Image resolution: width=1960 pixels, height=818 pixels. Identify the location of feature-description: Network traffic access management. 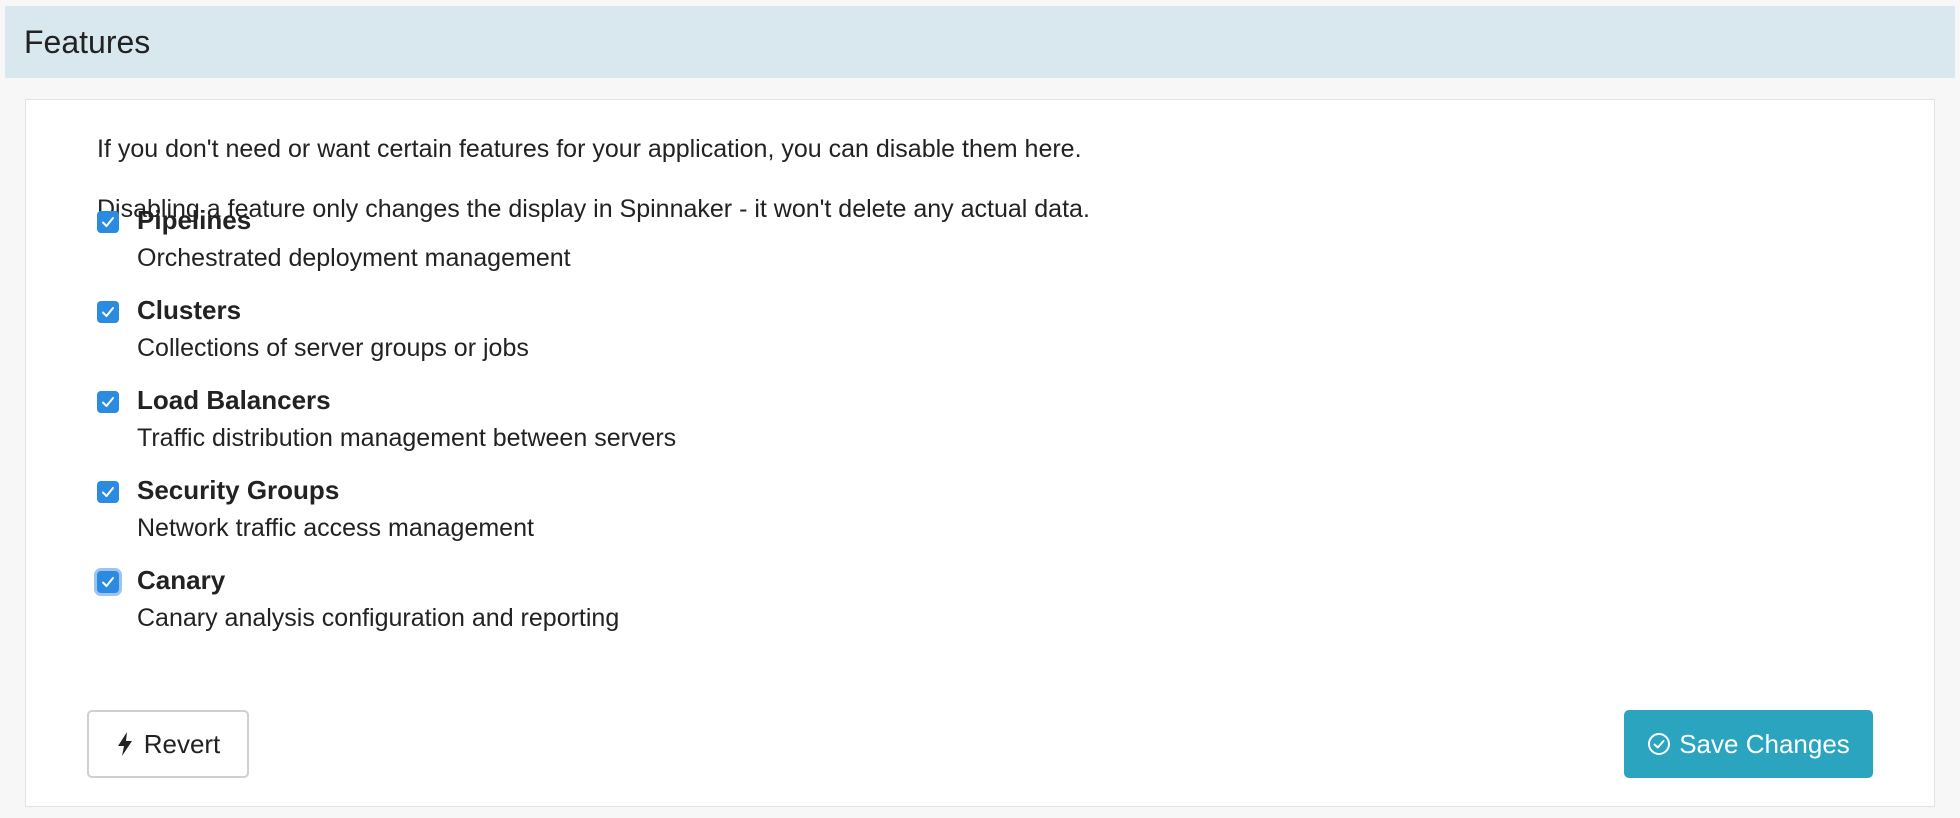
(335, 528).